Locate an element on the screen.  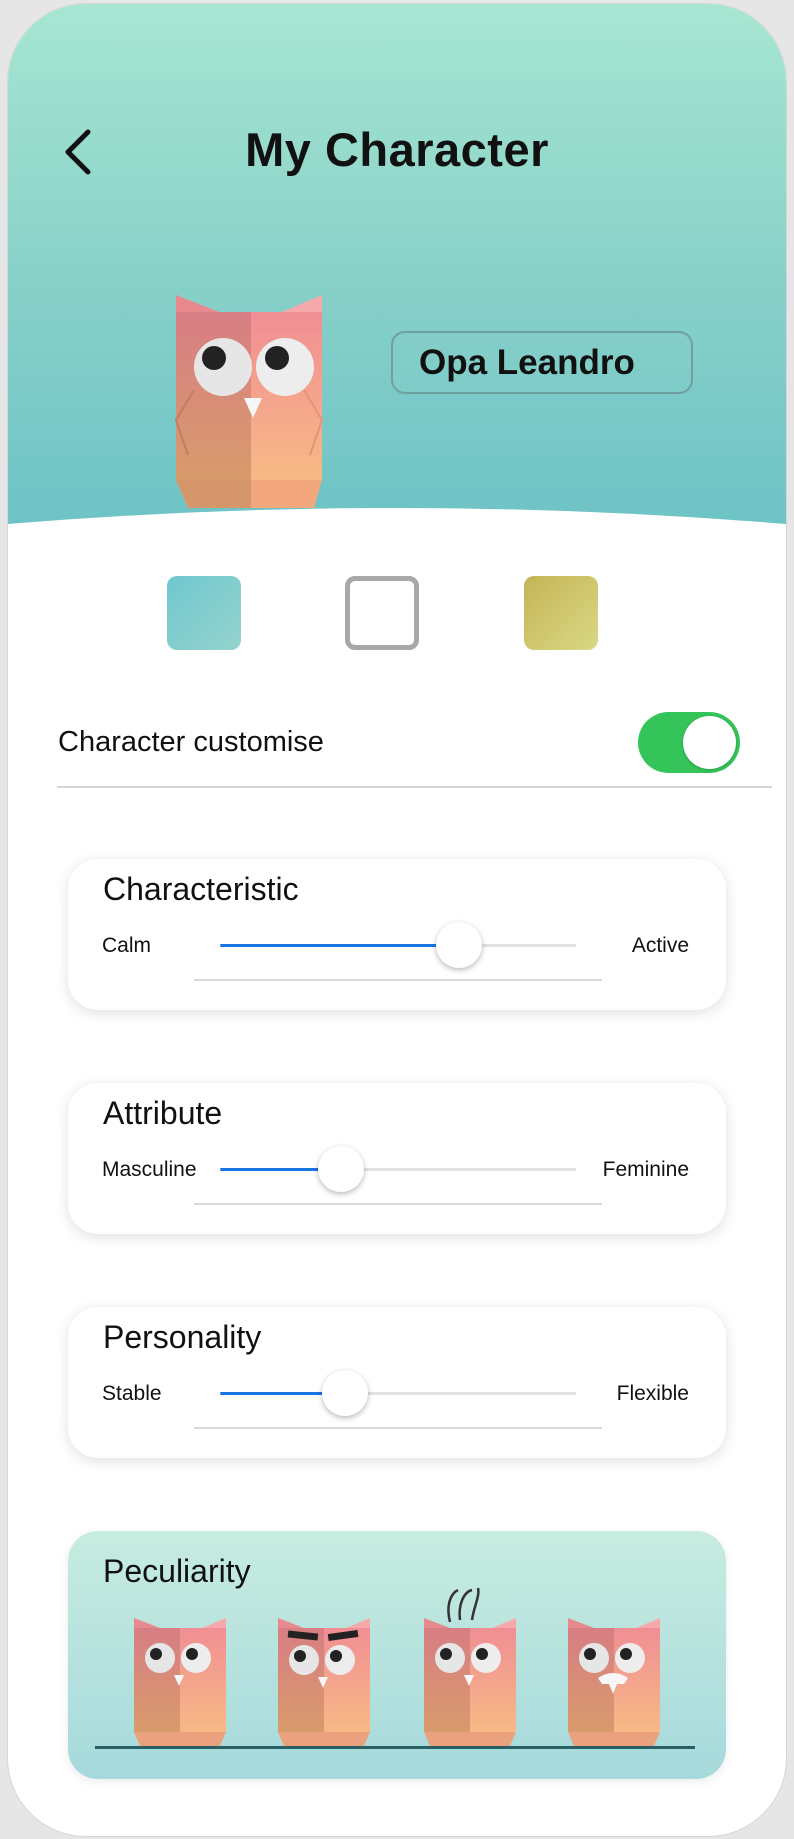
card-title: Peculiarity is located at coordinates (177, 1571).